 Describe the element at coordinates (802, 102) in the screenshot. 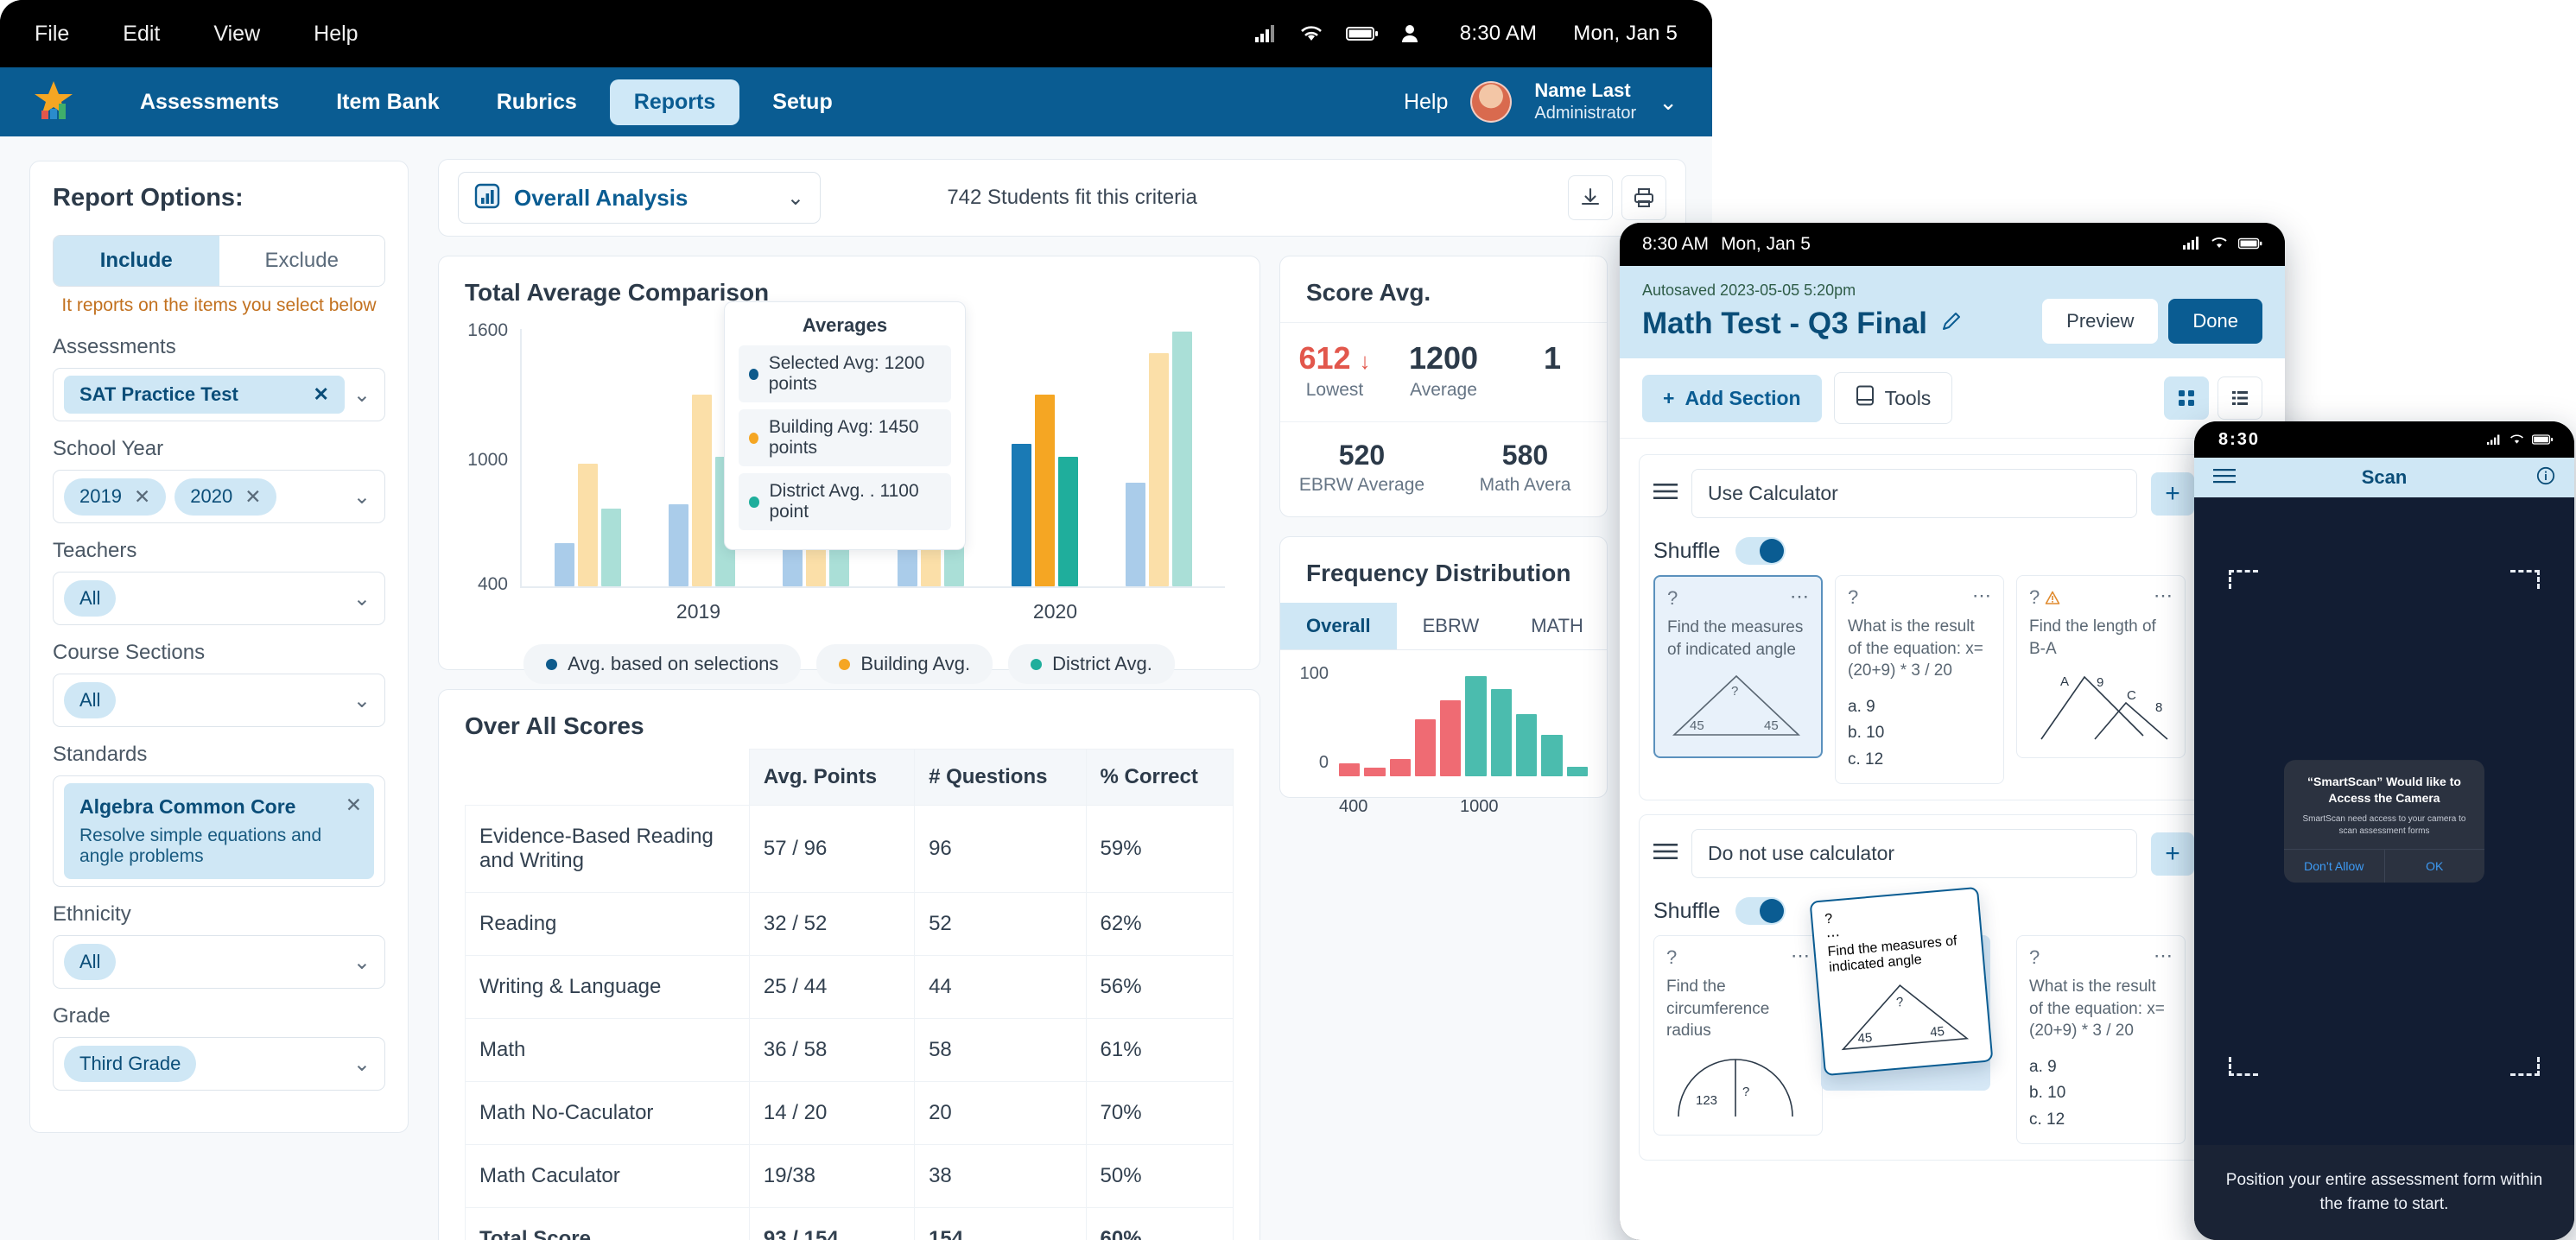

I see `nav-setup: Setup` at that location.